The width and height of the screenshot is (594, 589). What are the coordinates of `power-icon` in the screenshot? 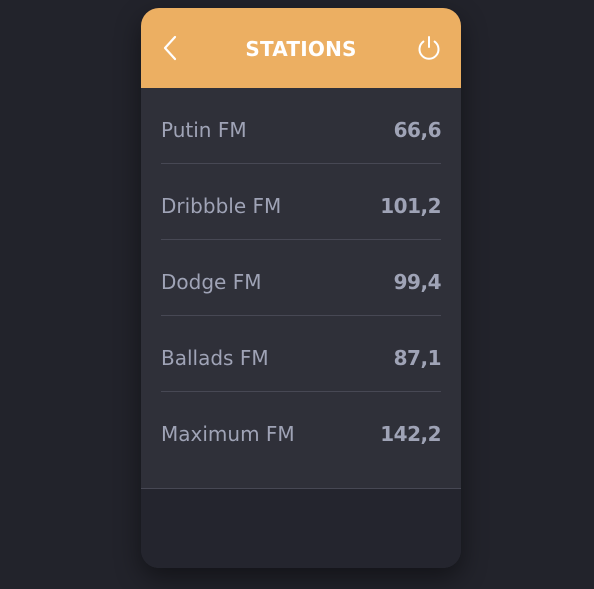 It's located at (429, 48).